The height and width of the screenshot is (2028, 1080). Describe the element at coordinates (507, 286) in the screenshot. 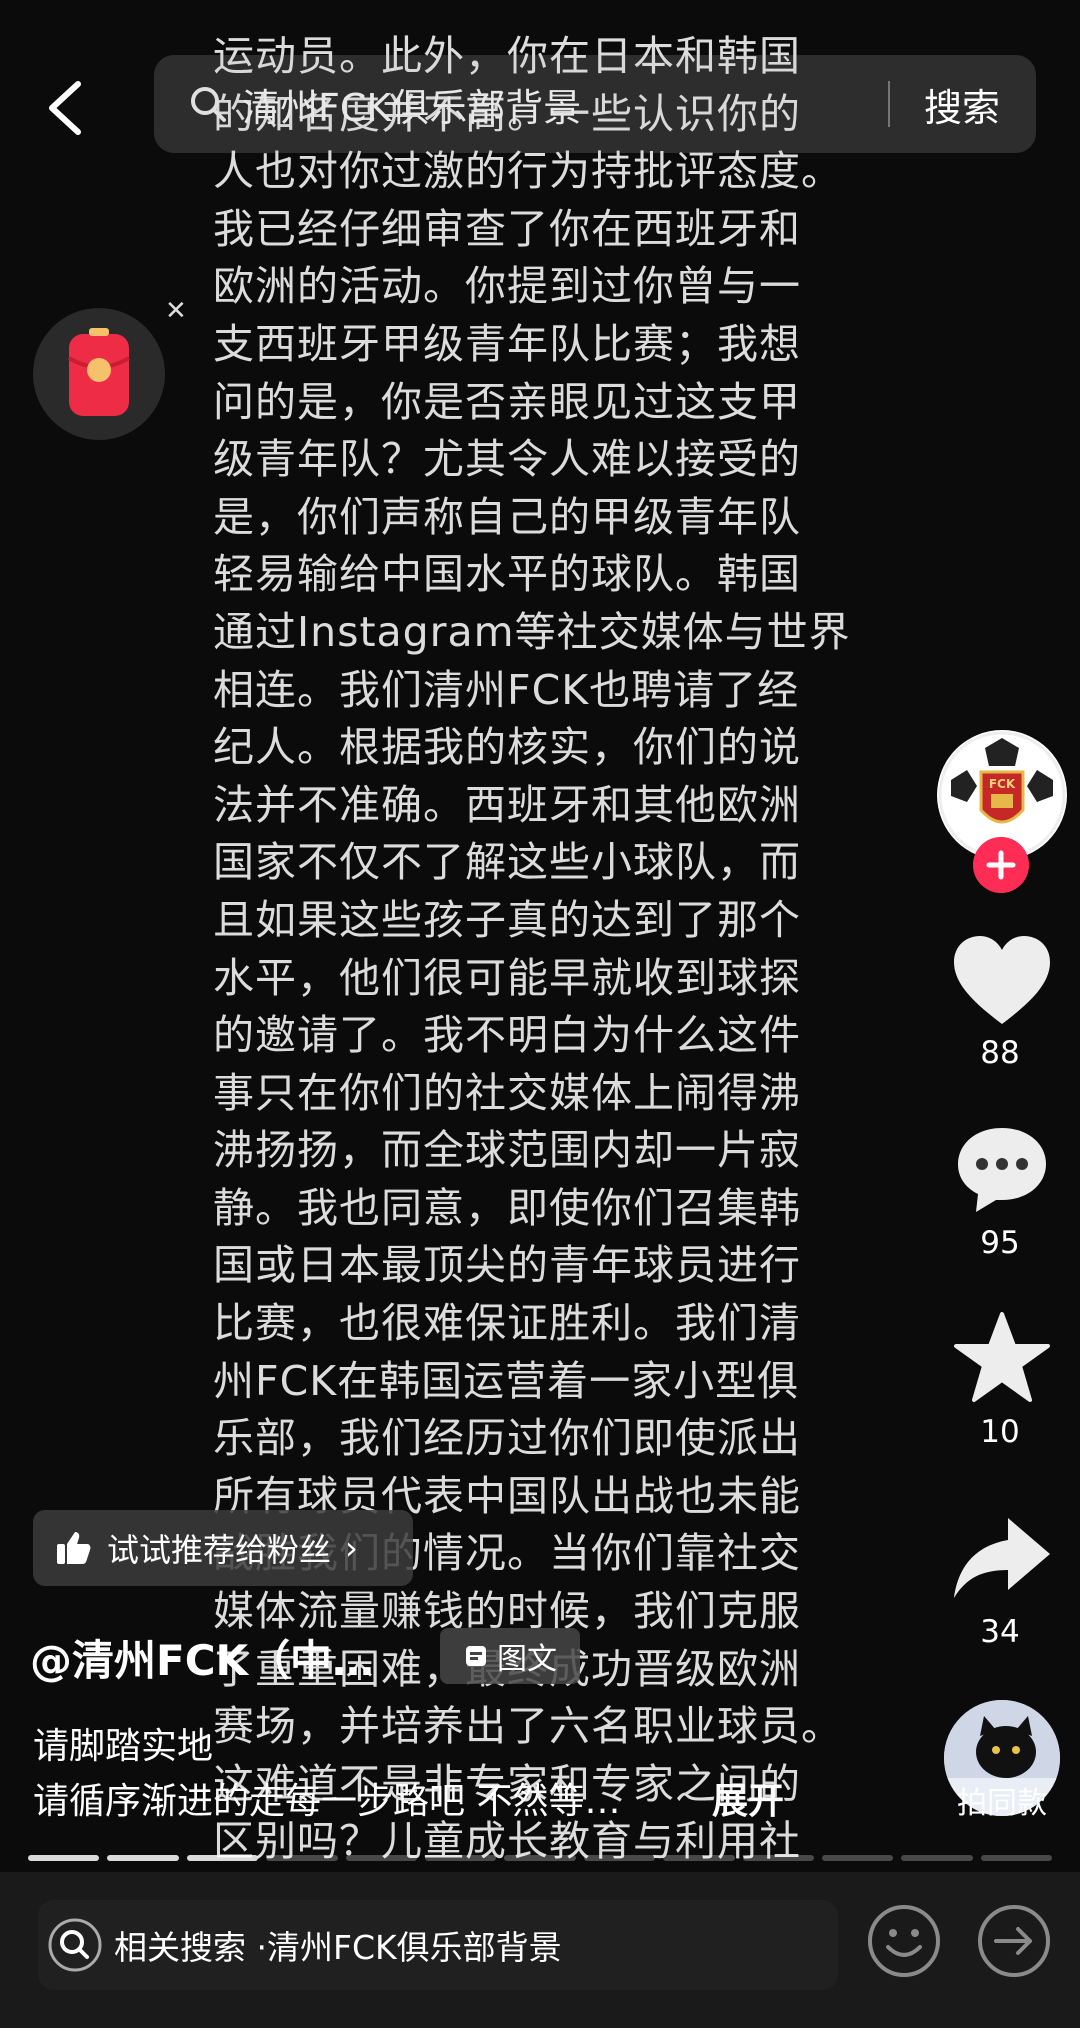

I see `article-line: 欧洲的活动。你提到过你曾与一` at that location.